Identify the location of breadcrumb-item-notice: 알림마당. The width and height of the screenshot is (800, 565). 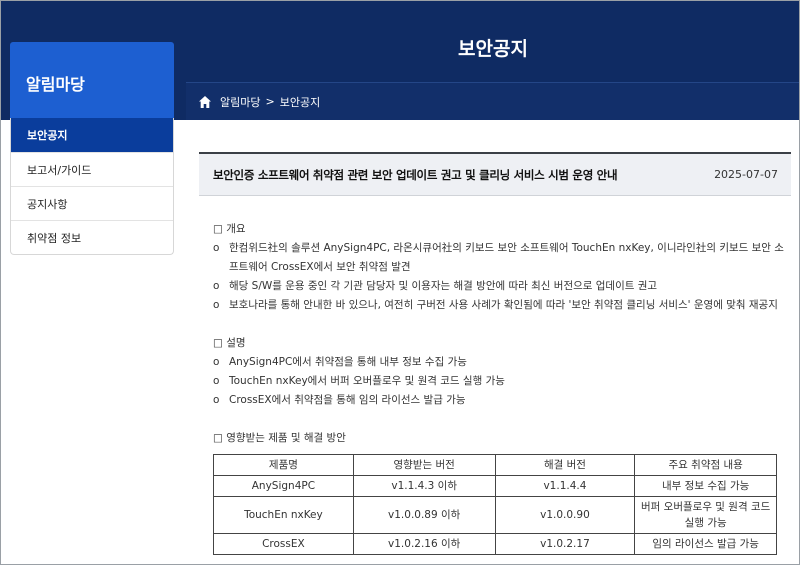
(240, 102).